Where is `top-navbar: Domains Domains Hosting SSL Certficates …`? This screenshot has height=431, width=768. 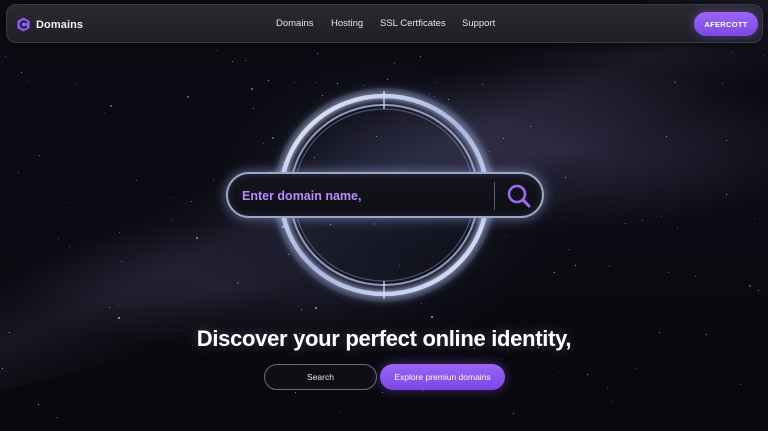
top-navbar: Domains Domains Hosting SSL Certficates … is located at coordinates (384, 23).